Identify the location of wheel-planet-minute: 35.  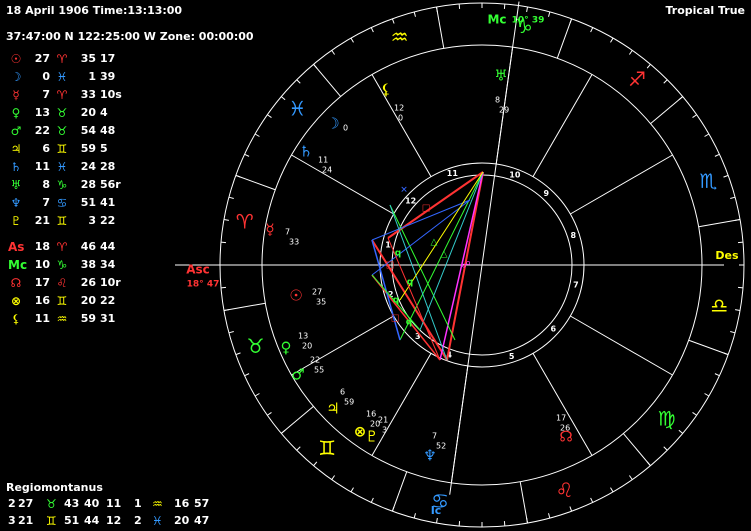
(321, 302).